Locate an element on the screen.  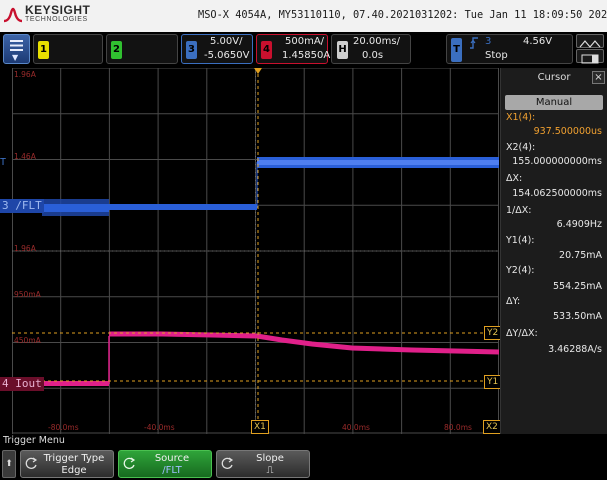
softkey-value: /FLT is located at coordinates (172, 470).